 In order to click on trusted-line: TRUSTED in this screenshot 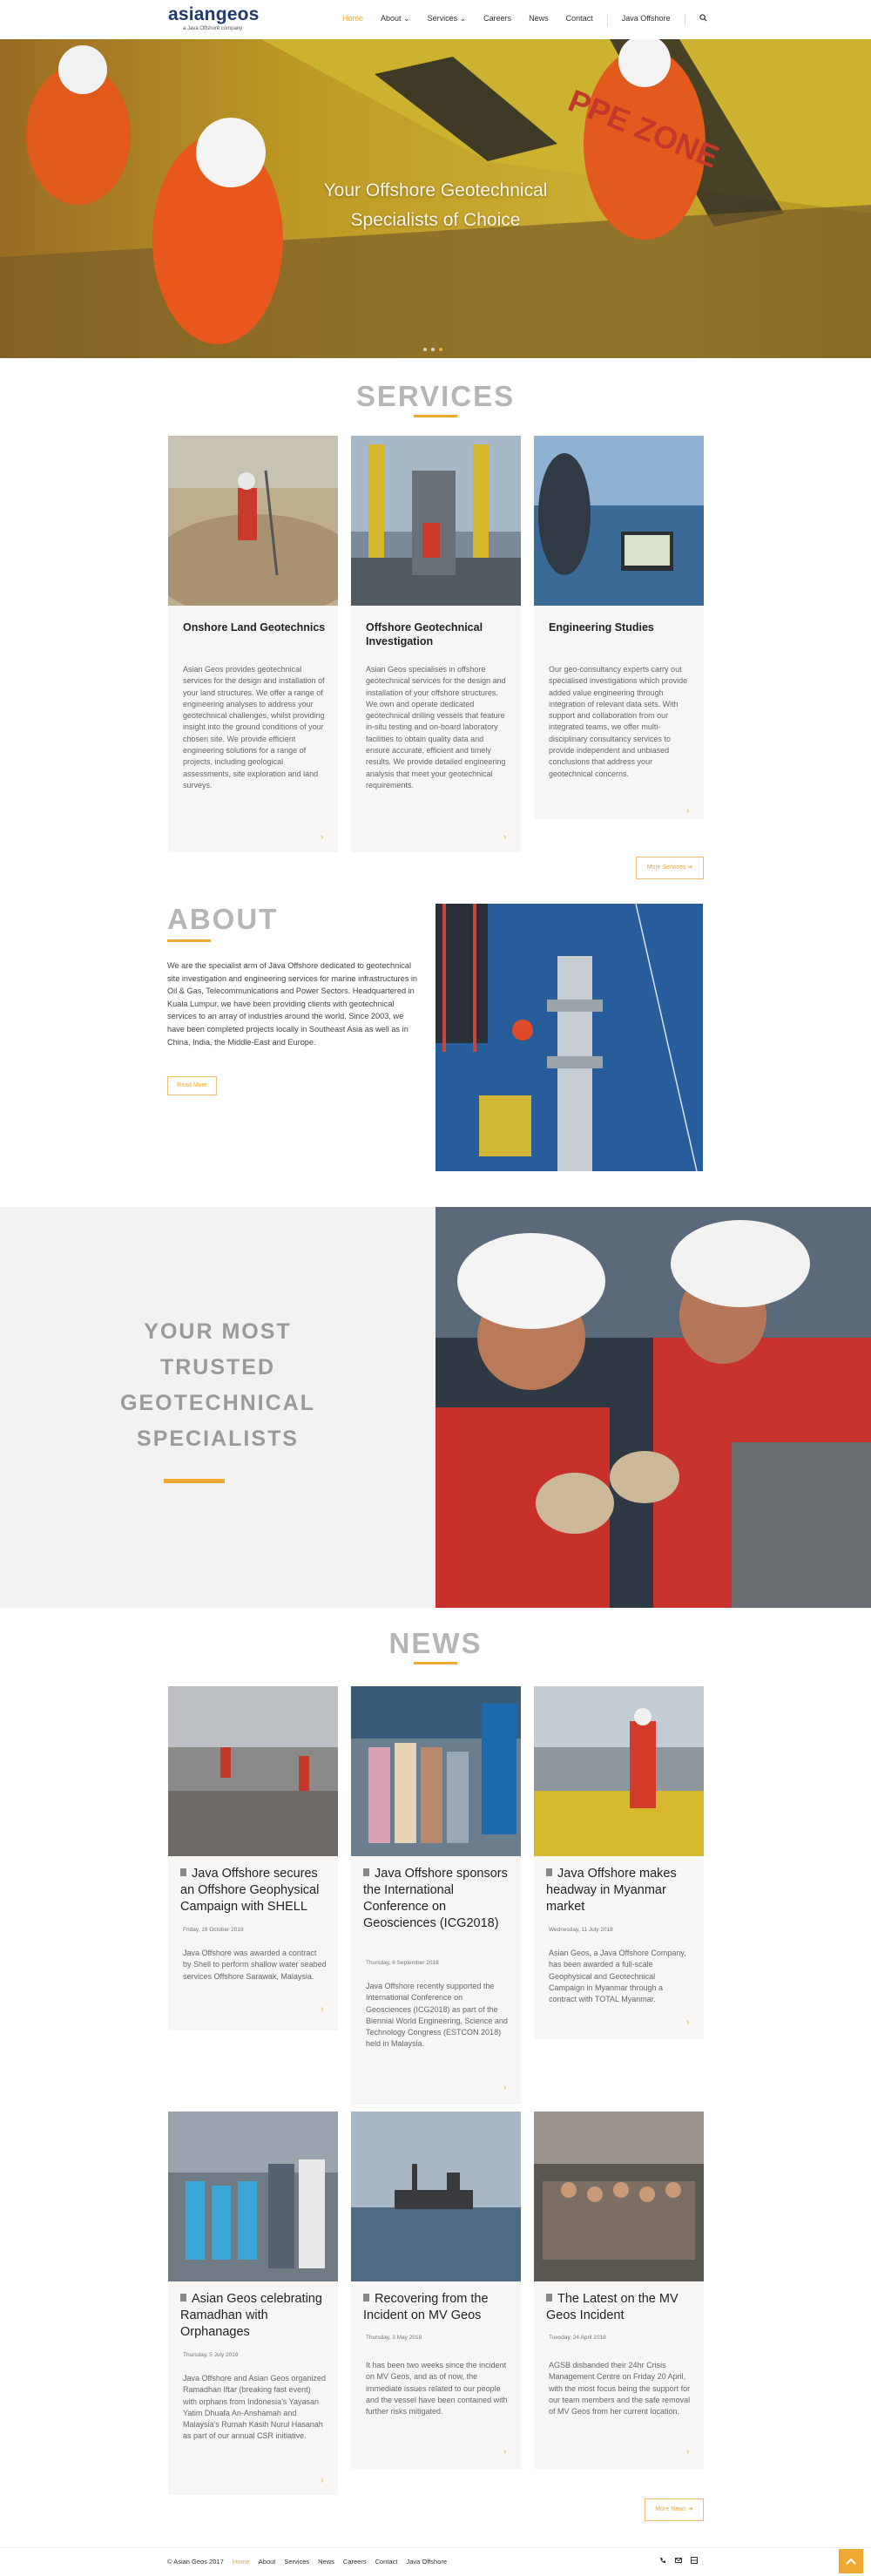, I will do `click(217, 1368)`.